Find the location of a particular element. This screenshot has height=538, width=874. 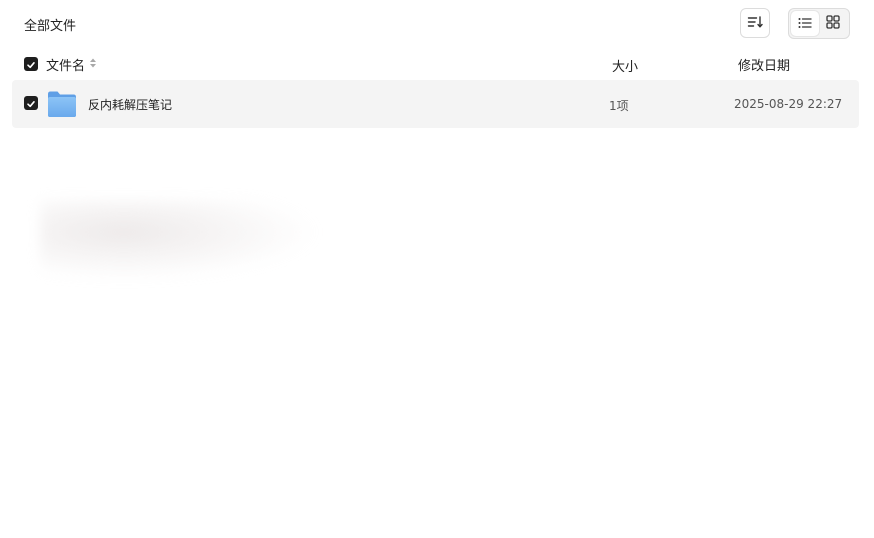

column-name-label: 文件名 is located at coordinates (66, 66).